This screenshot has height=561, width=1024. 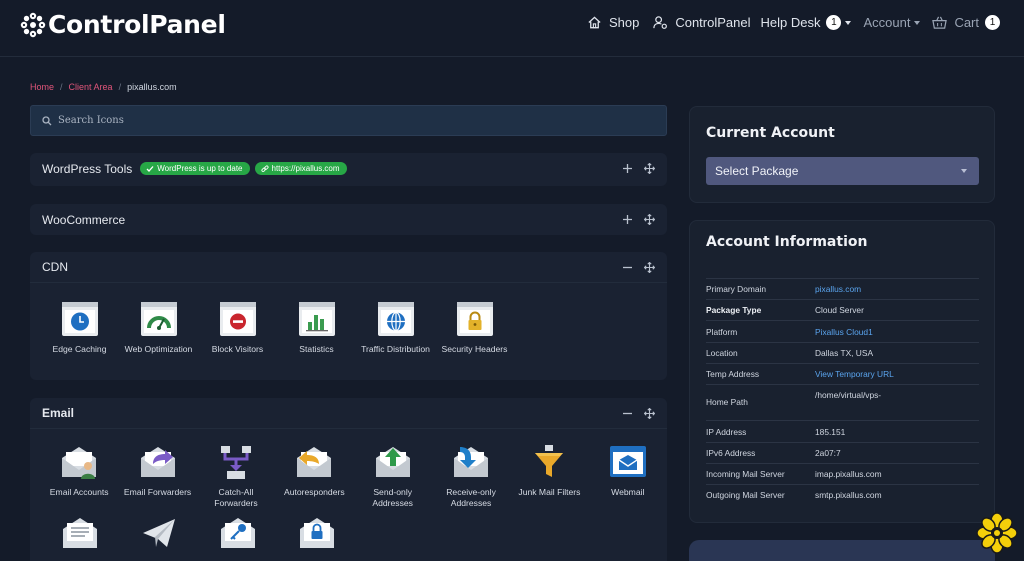 I want to click on tile-security-headers: Security Headers, so click(x=474, y=328).